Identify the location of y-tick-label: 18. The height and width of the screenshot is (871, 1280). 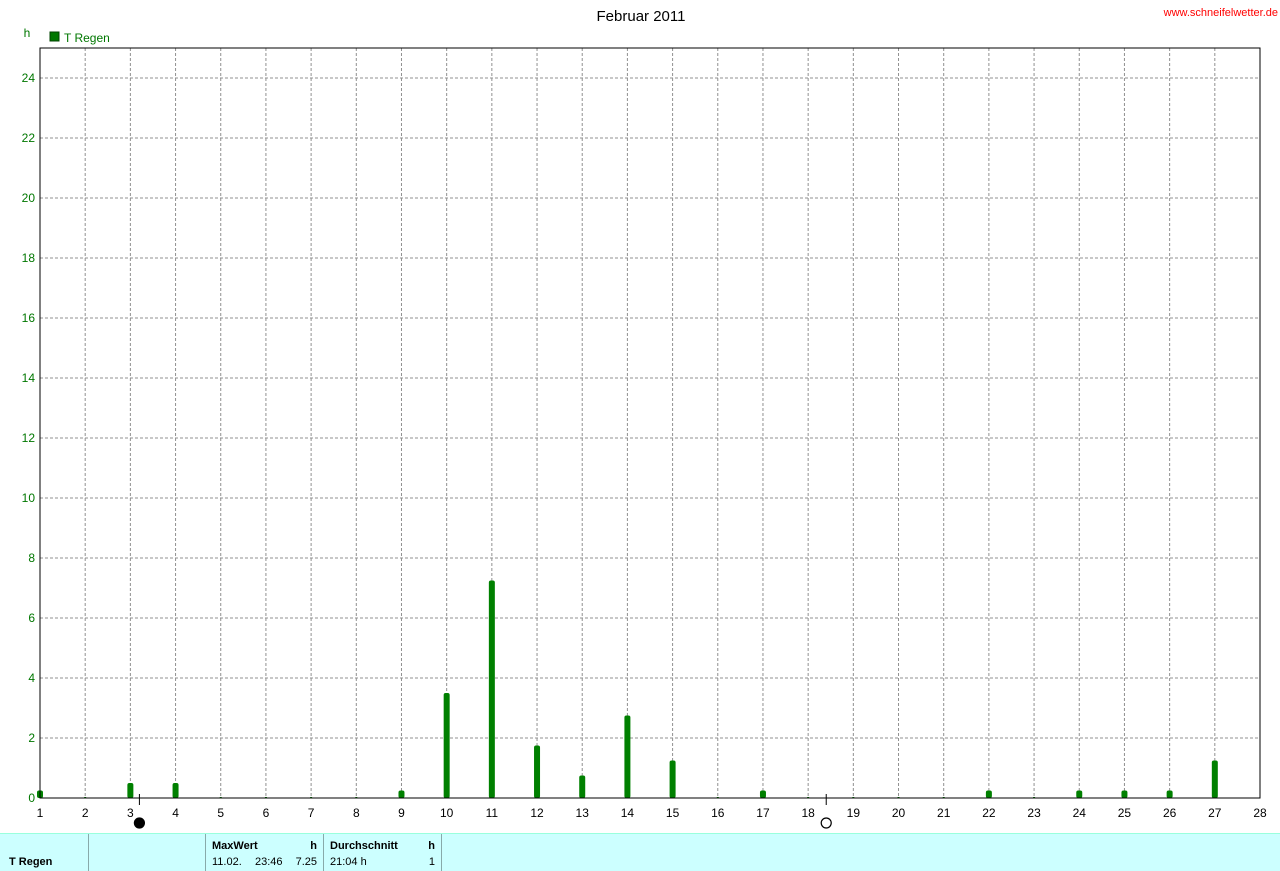
(29, 258).